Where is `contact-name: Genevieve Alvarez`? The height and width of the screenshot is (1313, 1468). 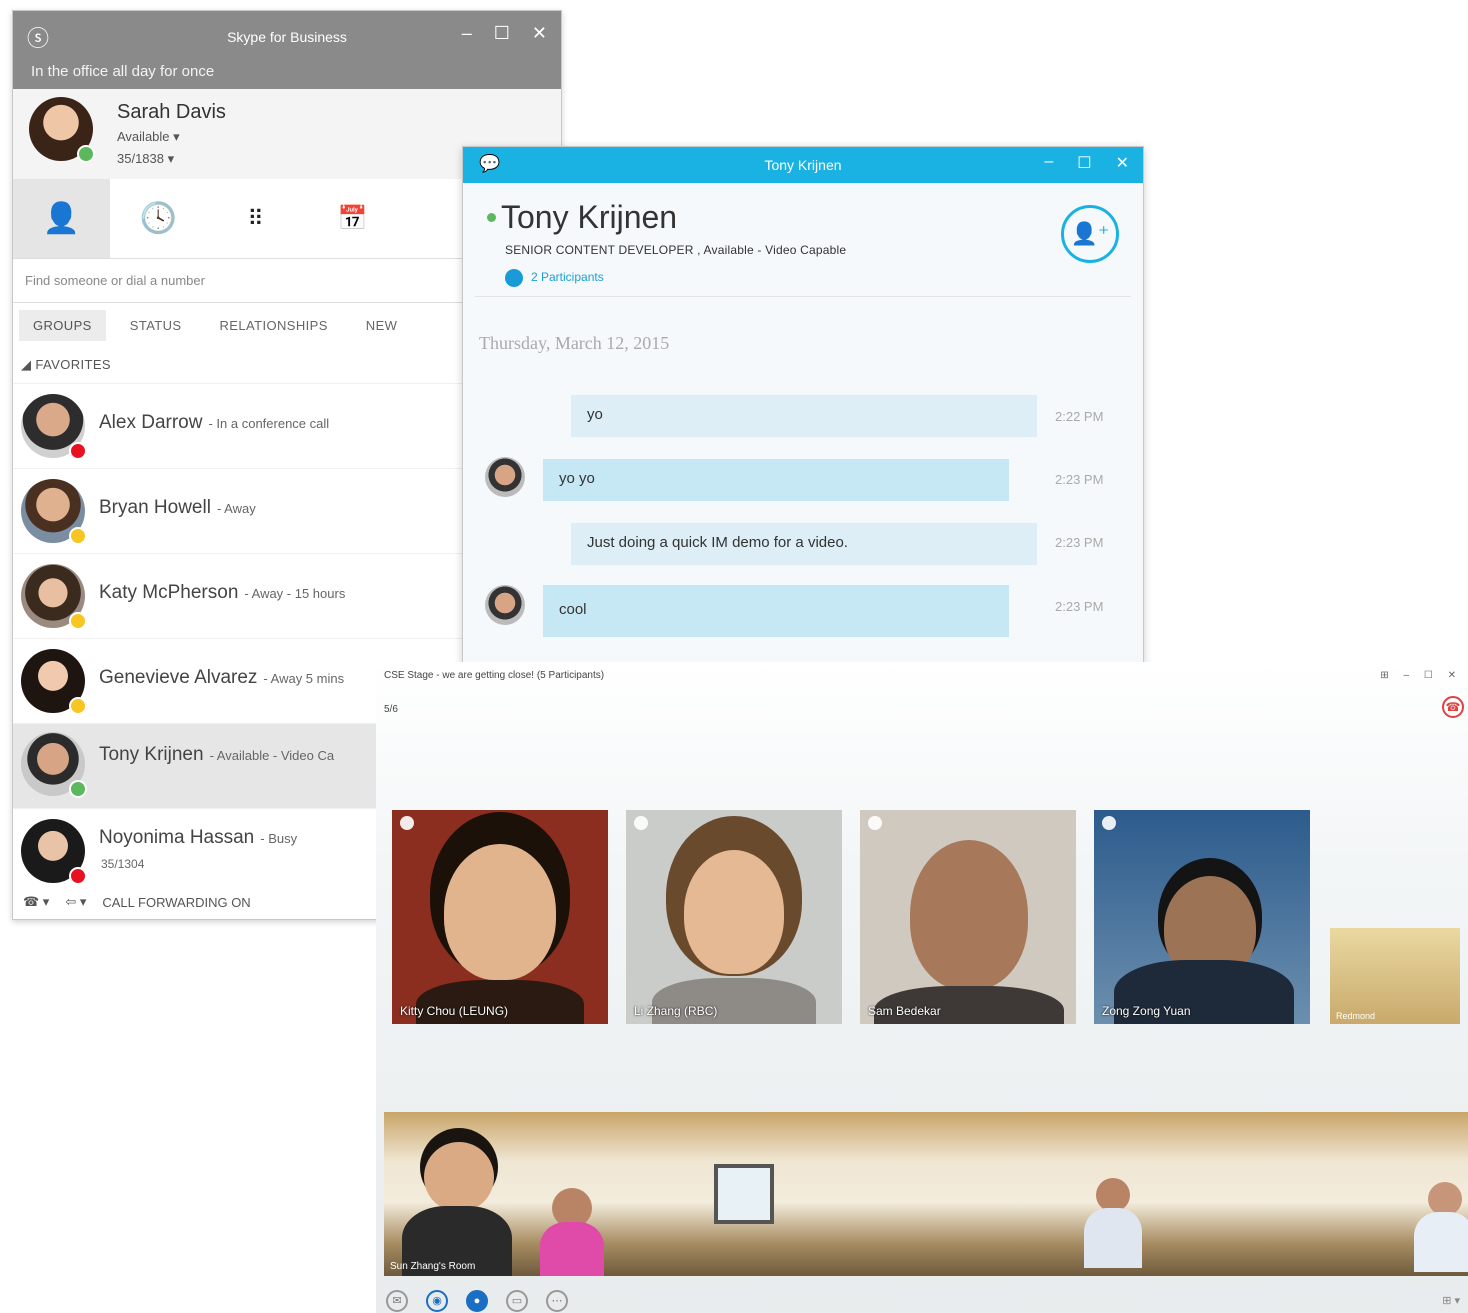
contact-name: Genevieve Alvarez is located at coordinates (178, 677).